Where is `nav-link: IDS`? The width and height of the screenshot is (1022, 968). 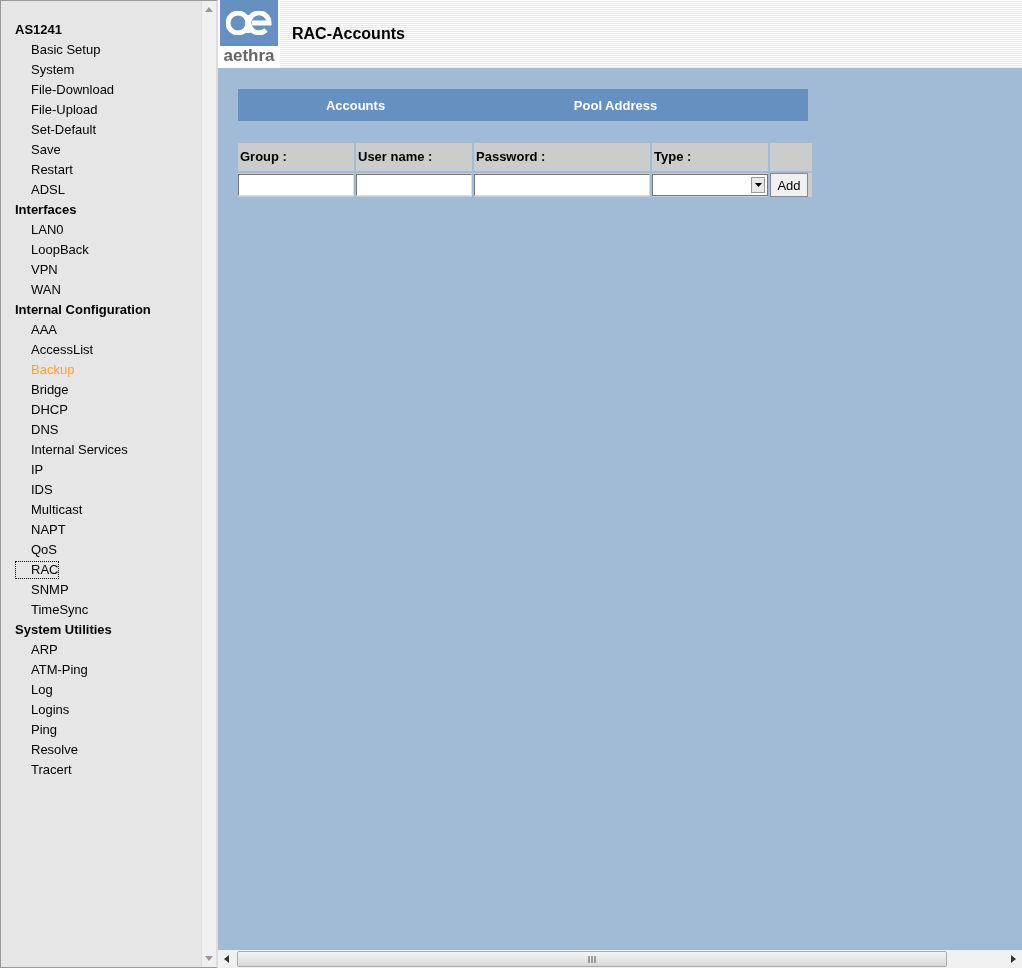
nav-link: IDS is located at coordinates (42, 490).